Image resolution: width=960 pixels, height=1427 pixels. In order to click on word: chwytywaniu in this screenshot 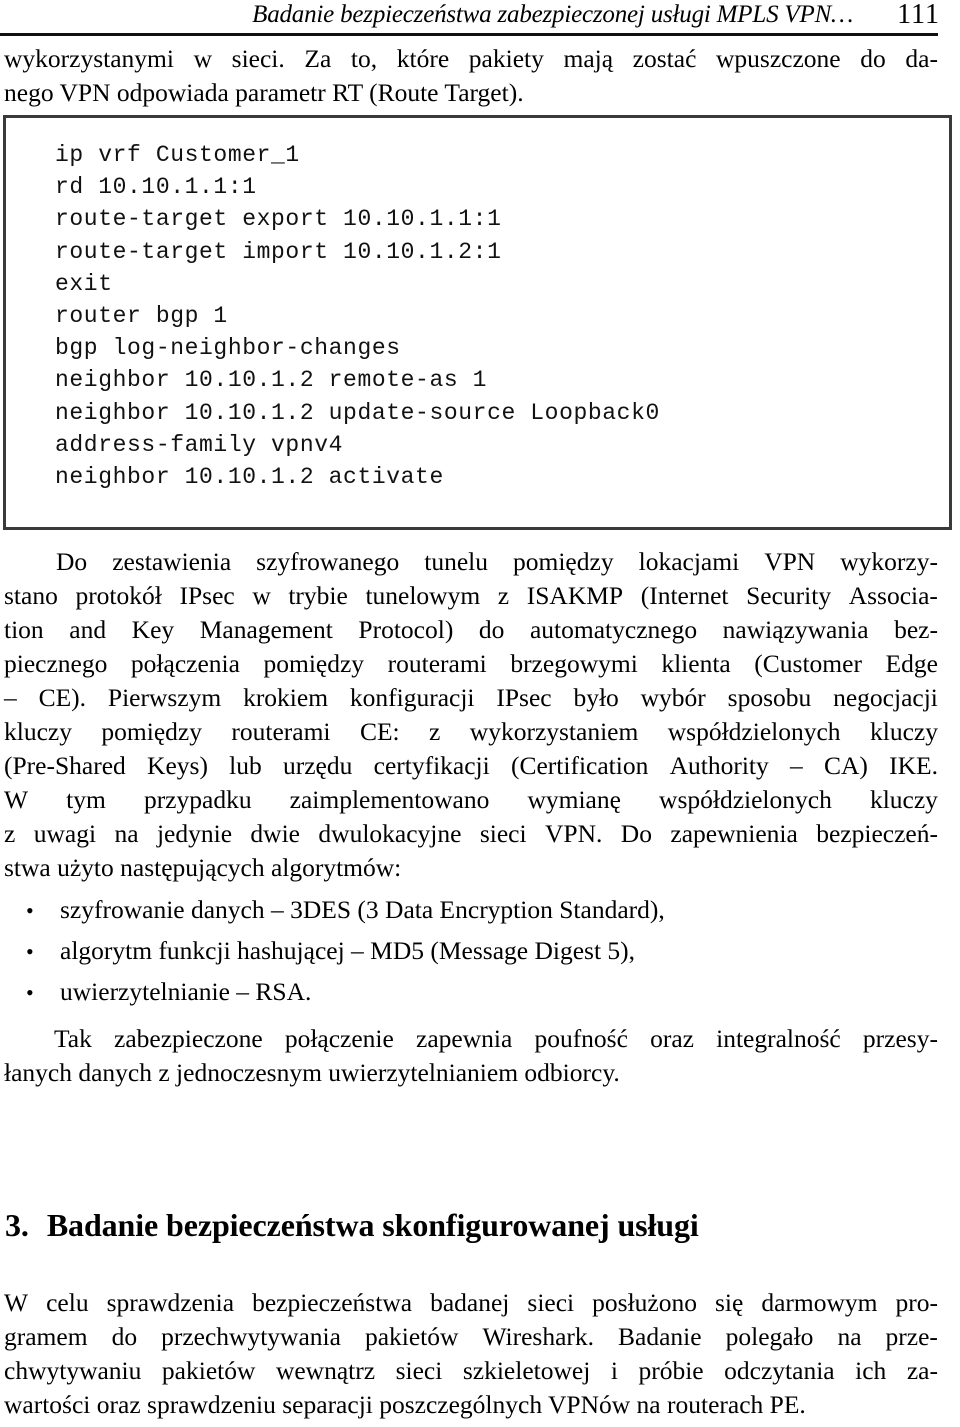, I will do `click(73, 1370)`.